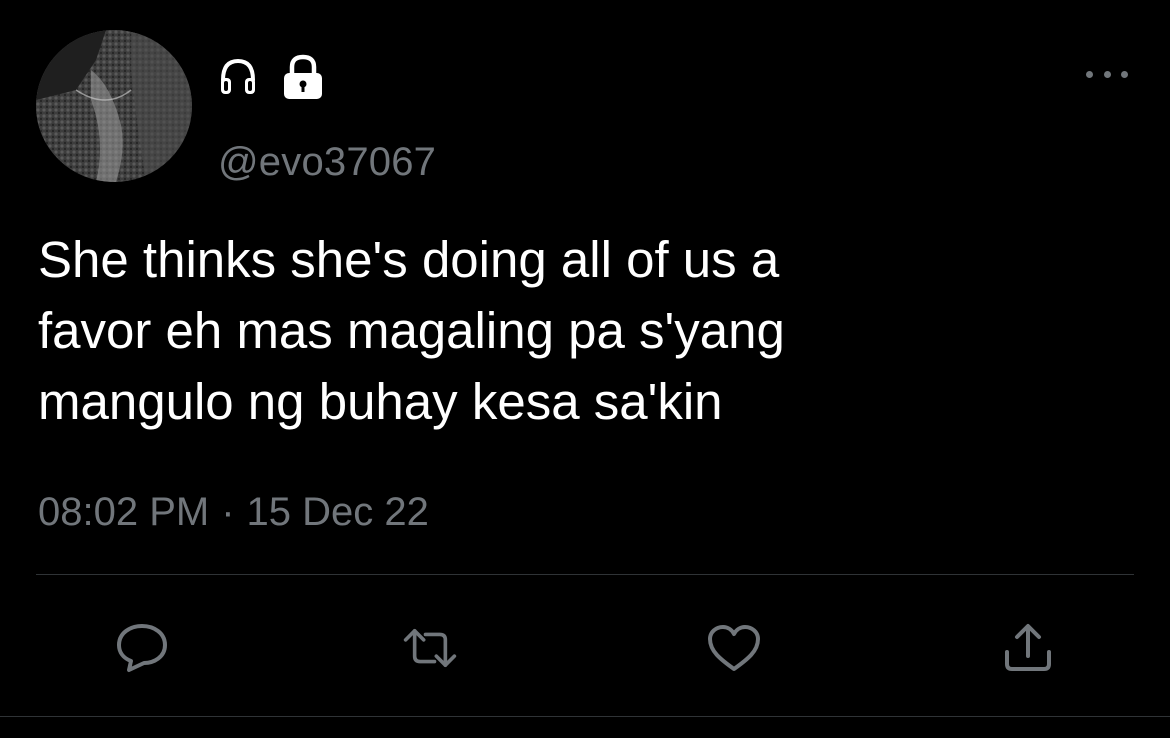 This screenshot has height=738, width=1170. Describe the element at coordinates (124, 512) in the screenshot. I see `tweet-time: 08:02 PM` at that location.